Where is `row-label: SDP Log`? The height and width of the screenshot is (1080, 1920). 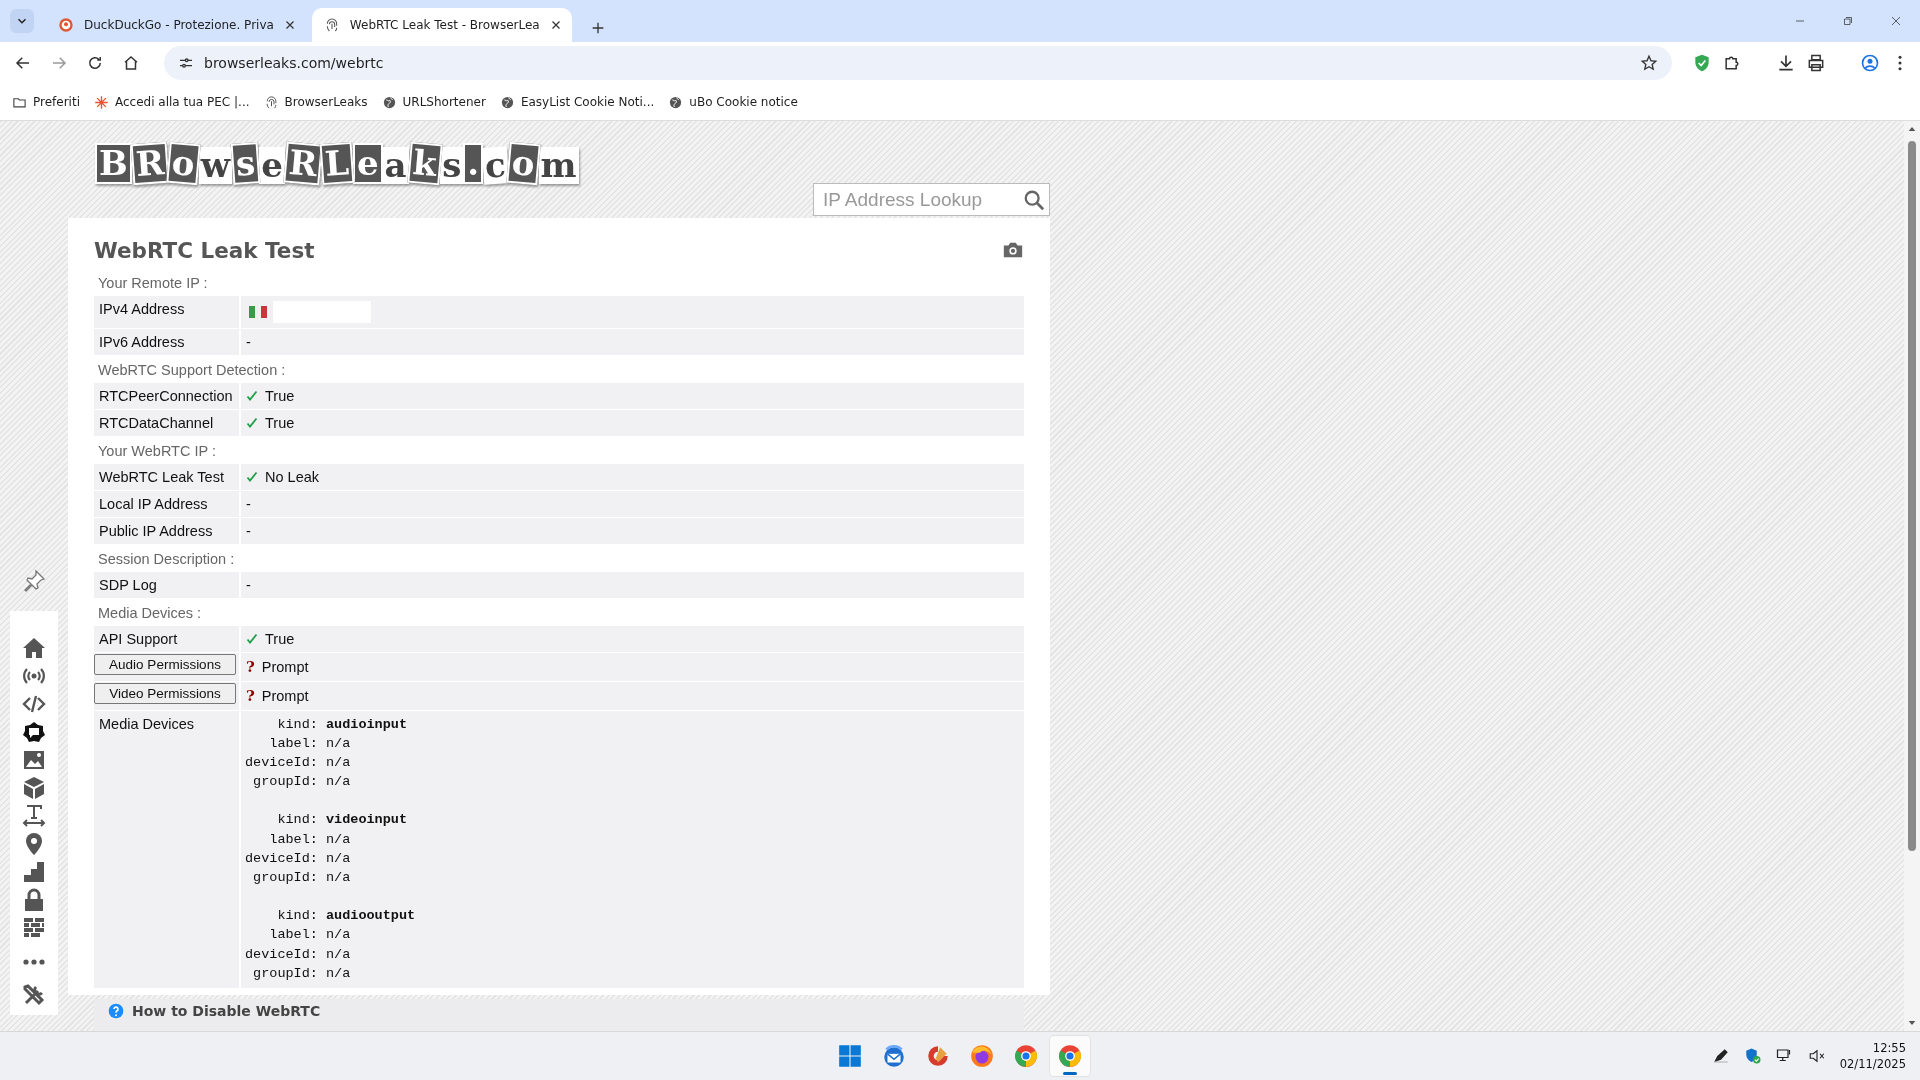 row-label: SDP Log is located at coordinates (128, 584).